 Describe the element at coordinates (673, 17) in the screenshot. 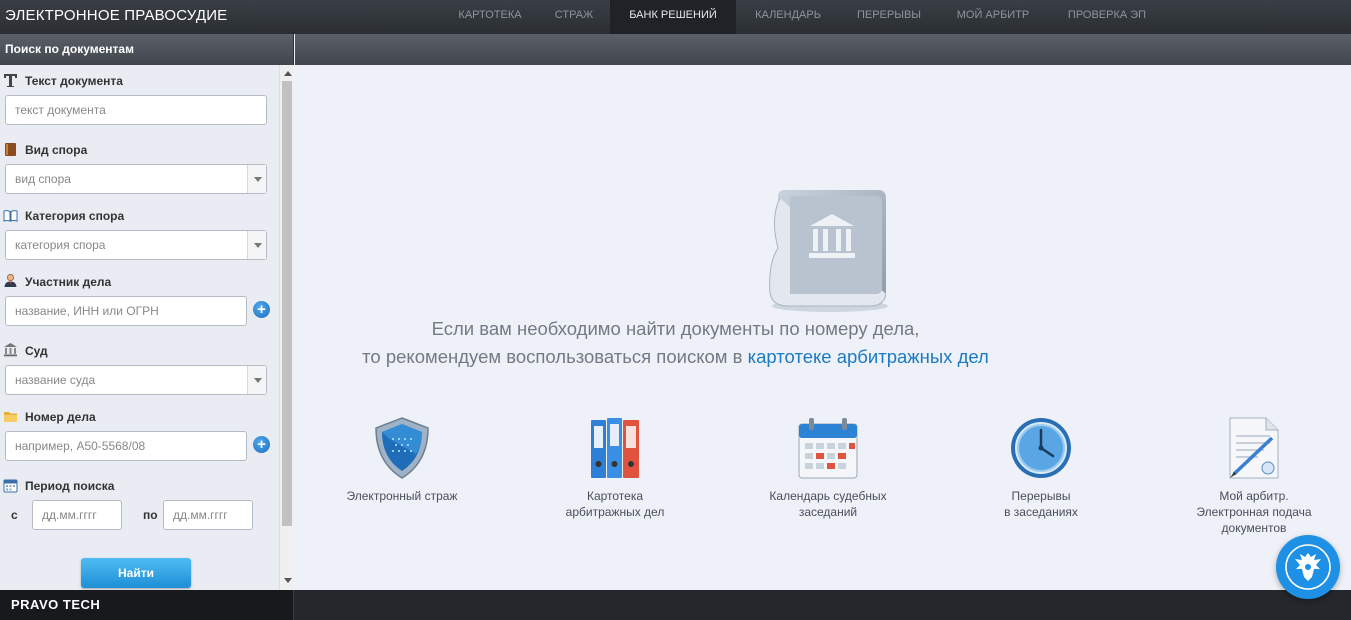

I see `nav-item-bank-resheniy: БАНК РЕШЕНИЙ` at that location.